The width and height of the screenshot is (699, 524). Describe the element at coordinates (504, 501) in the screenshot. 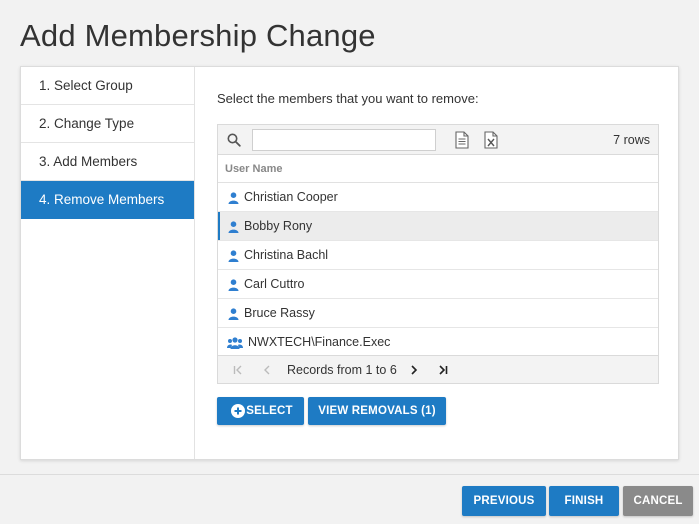

I see `previous-button: PREVIOUS` at that location.